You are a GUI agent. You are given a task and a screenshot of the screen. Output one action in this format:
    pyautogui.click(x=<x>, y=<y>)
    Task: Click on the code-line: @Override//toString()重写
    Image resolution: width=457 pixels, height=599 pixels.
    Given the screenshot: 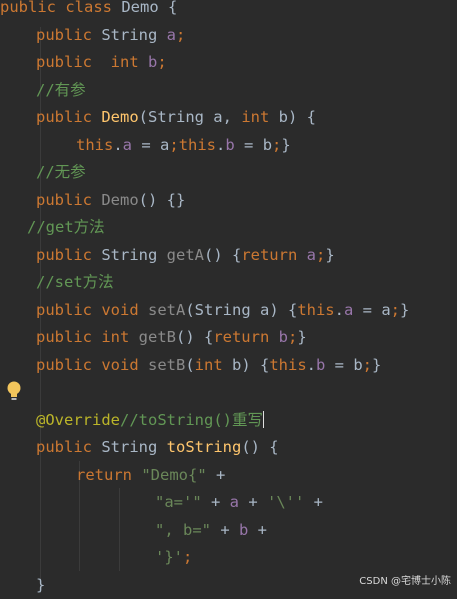 What is the action you would take?
    pyautogui.click(x=150, y=420)
    